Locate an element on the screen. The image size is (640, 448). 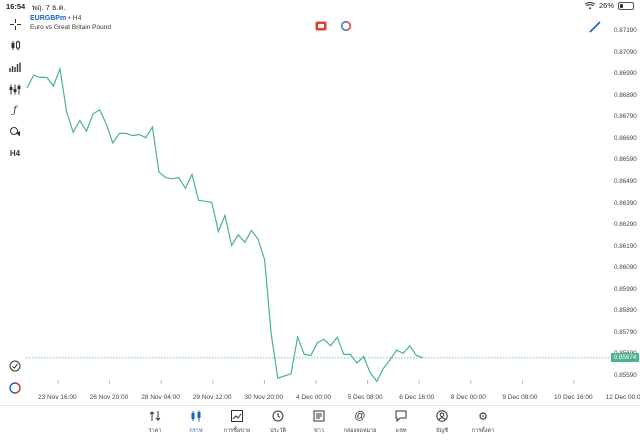
nav-item-8: ⚙ การตั้งค่า is located at coordinates (483, 422).